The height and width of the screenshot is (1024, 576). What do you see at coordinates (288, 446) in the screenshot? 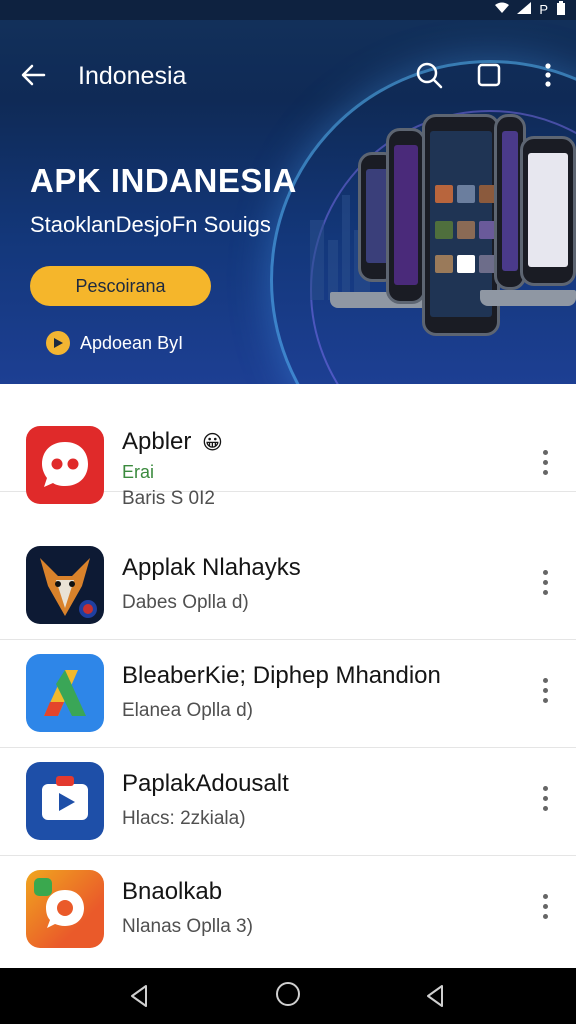
I see `list-item: Apbler 😀 Erai Baris S 0I2` at bounding box center [288, 446].